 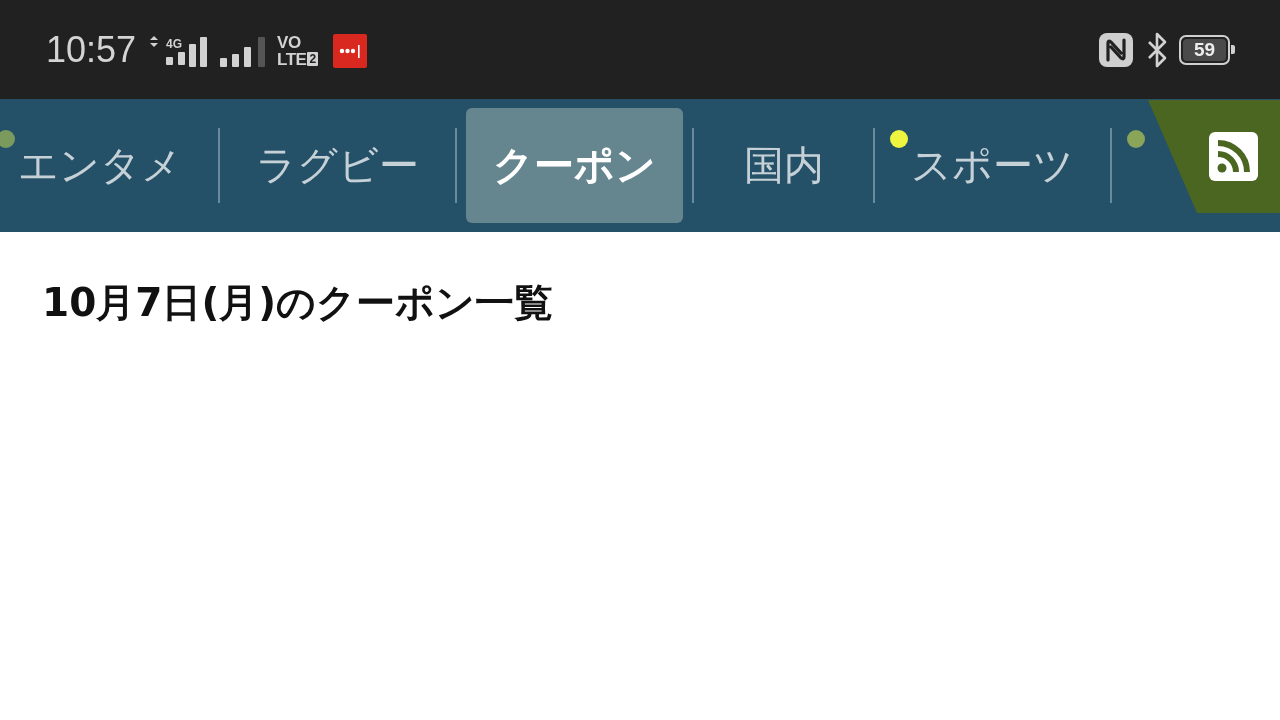 What do you see at coordinates (350, 50) in the screenshot?
I see `app-notification-icon` at bounding box center [350, 50].